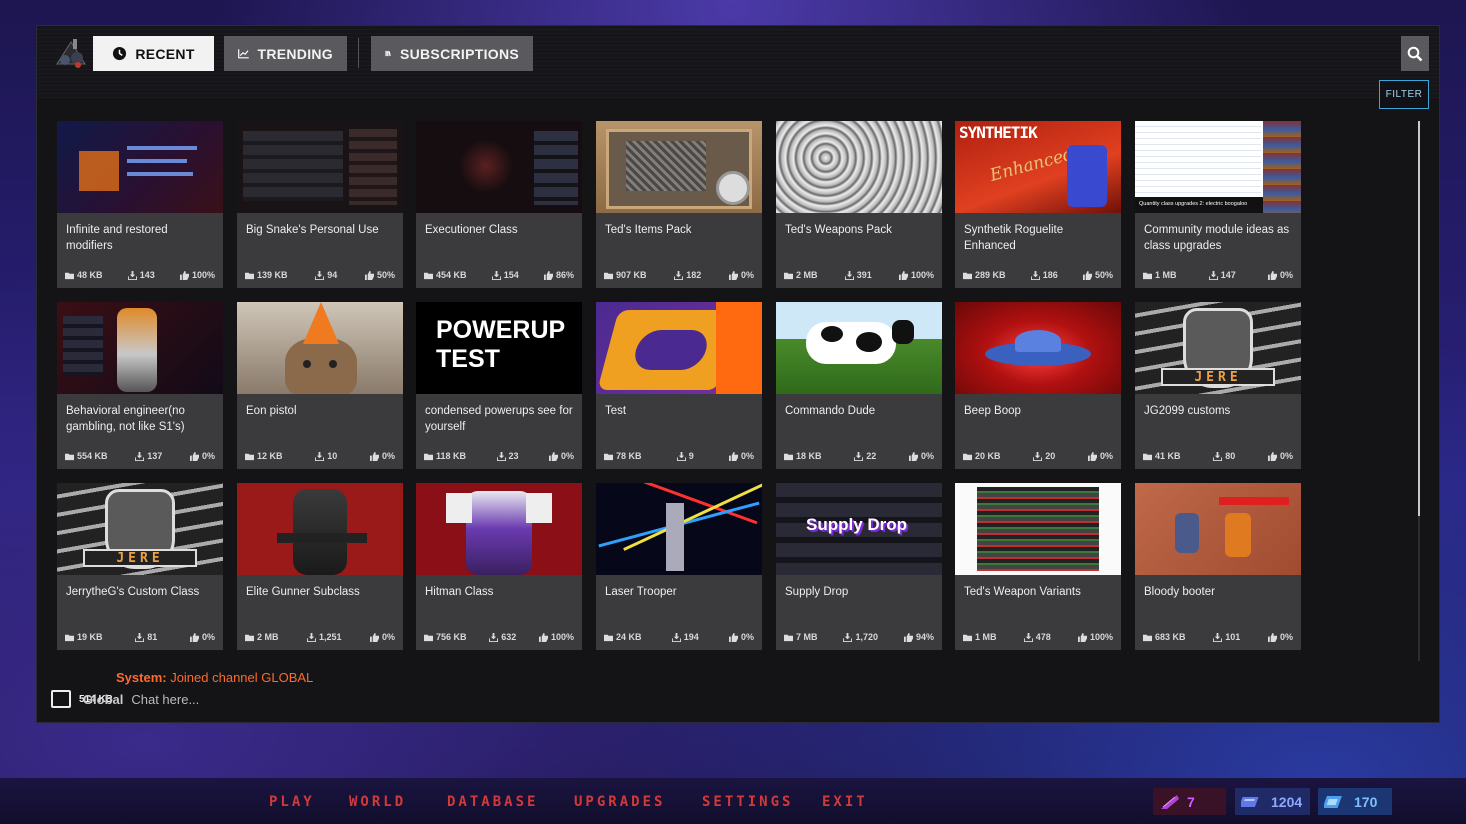 The image size is (1466, 824). What do you see at coordinates (459, 53) in the screenshot?
I see `tab-label: SUBSCRIPTIONS` at bounding box center [459, 53].